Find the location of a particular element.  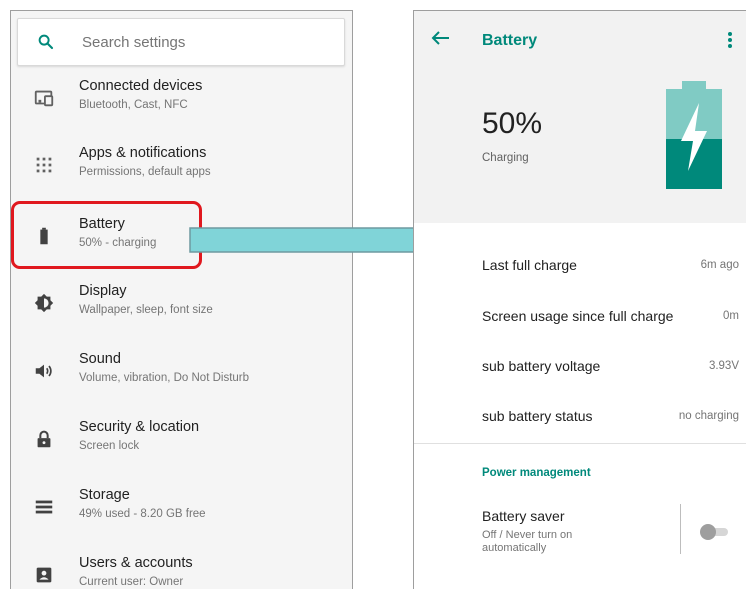

settings-item-display: Display Wallpaper, sleep, font size is located at coordinates (181, 303).